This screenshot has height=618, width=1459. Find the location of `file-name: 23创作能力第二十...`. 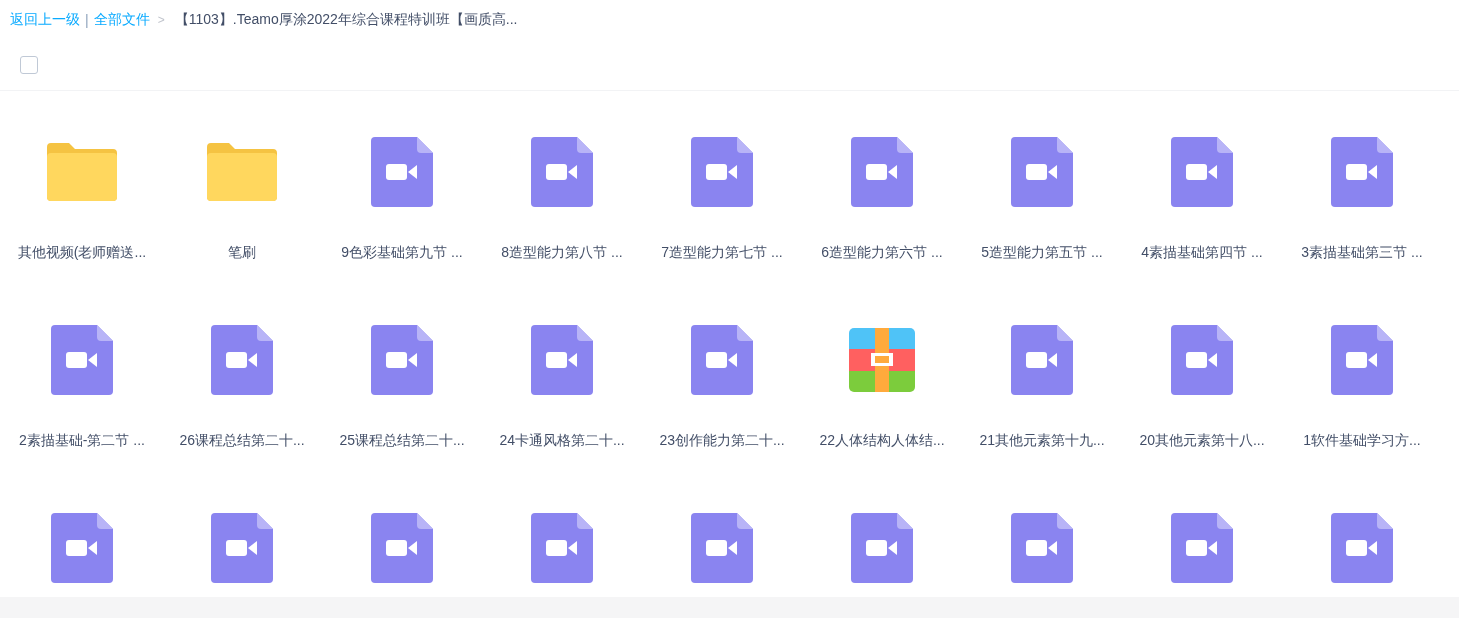

file-name: 23创作能力第二十... is located at coordinates (722, 440).